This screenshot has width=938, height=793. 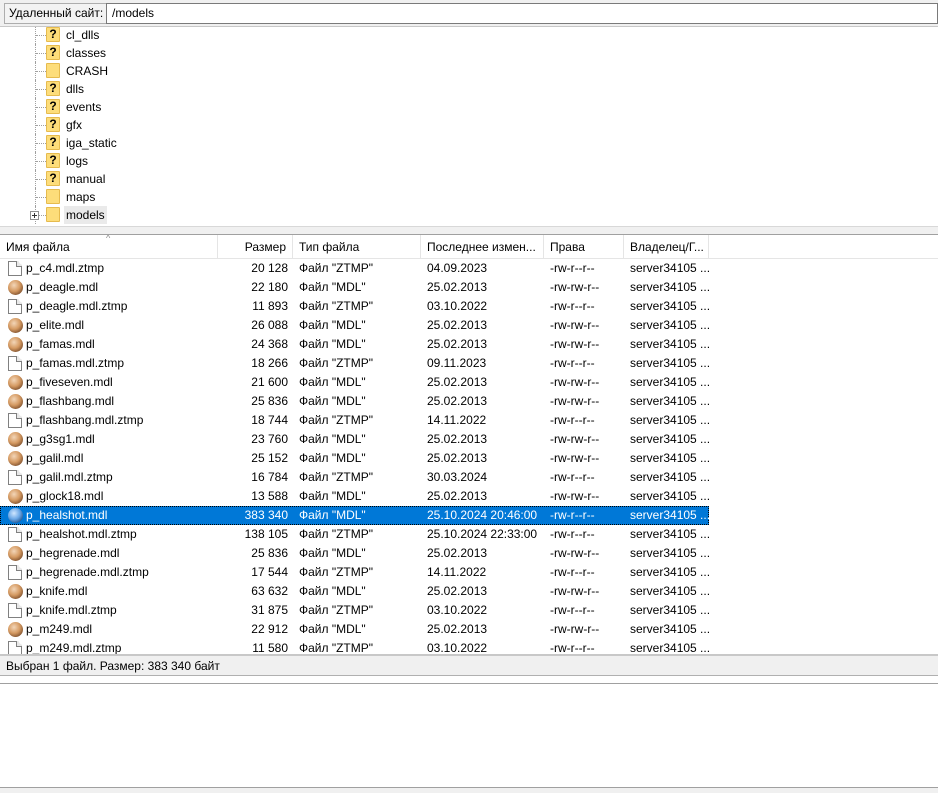 What do you see at coordinates (65, 268) in the screenshot?
I see `file-name-cell: p_c4.mdl.ztmp` at bounding box center [65, 268].